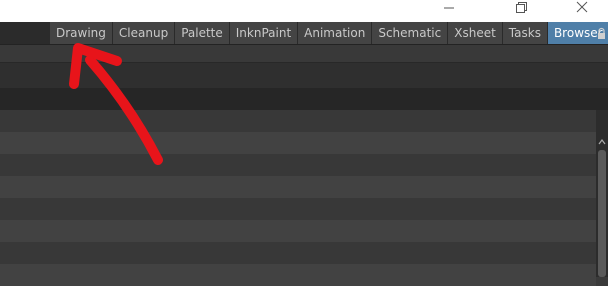 This screenshot has width=608, height=286. I want to click on close-button, so click(581, 11).